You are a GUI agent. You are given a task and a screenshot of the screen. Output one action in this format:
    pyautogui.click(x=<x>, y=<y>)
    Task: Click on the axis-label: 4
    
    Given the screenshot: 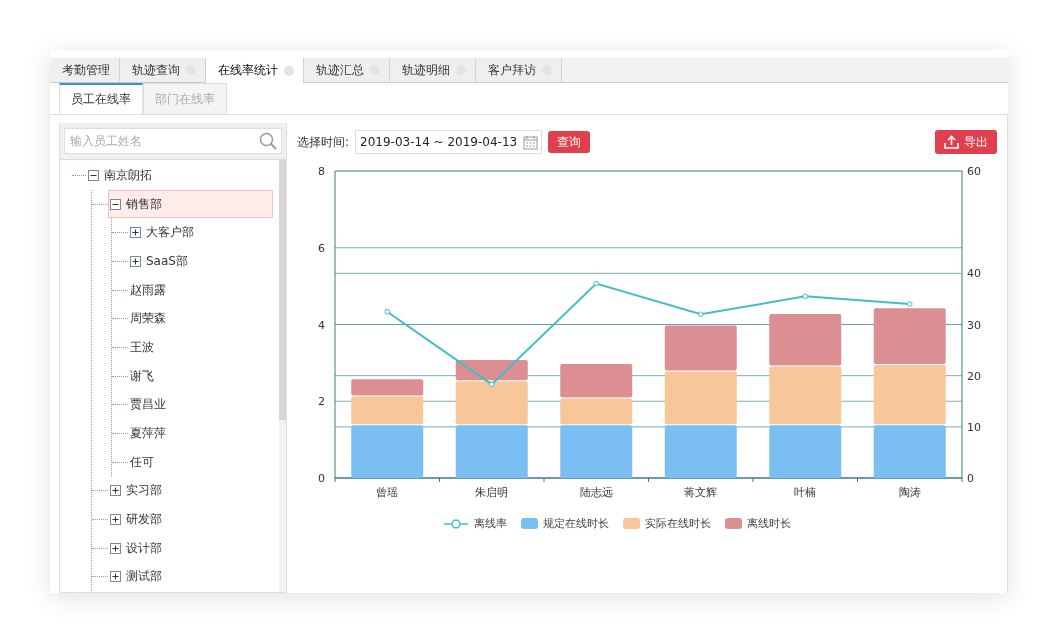 What is the action you would take?
    pyautogui.click(x=321, y=325)
    